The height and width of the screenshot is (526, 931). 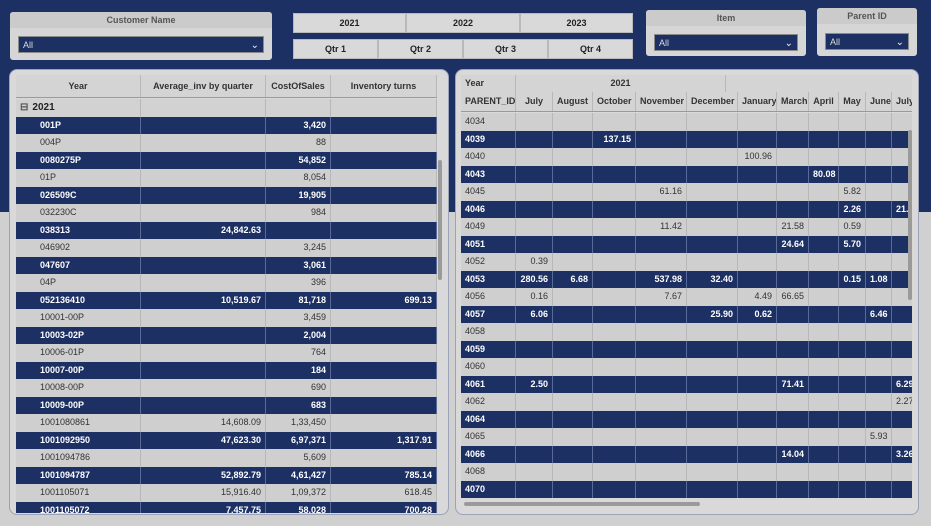 I want to click on table-row: 001P 3,420, so click(x=226, y=125).